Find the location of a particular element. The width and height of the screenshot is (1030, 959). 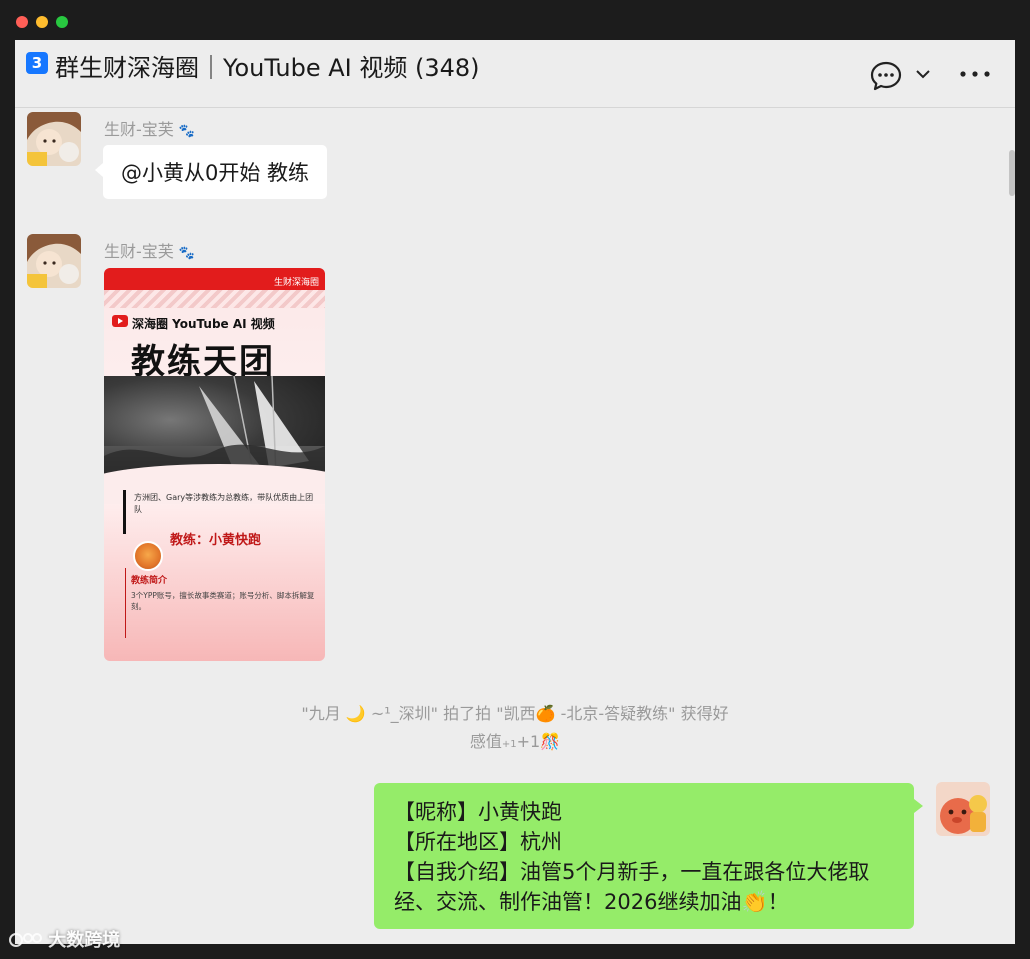

chat-header: 3 群生财深海圈｜YouTube AI 视频 (348) is located at coordinates (515, 74).